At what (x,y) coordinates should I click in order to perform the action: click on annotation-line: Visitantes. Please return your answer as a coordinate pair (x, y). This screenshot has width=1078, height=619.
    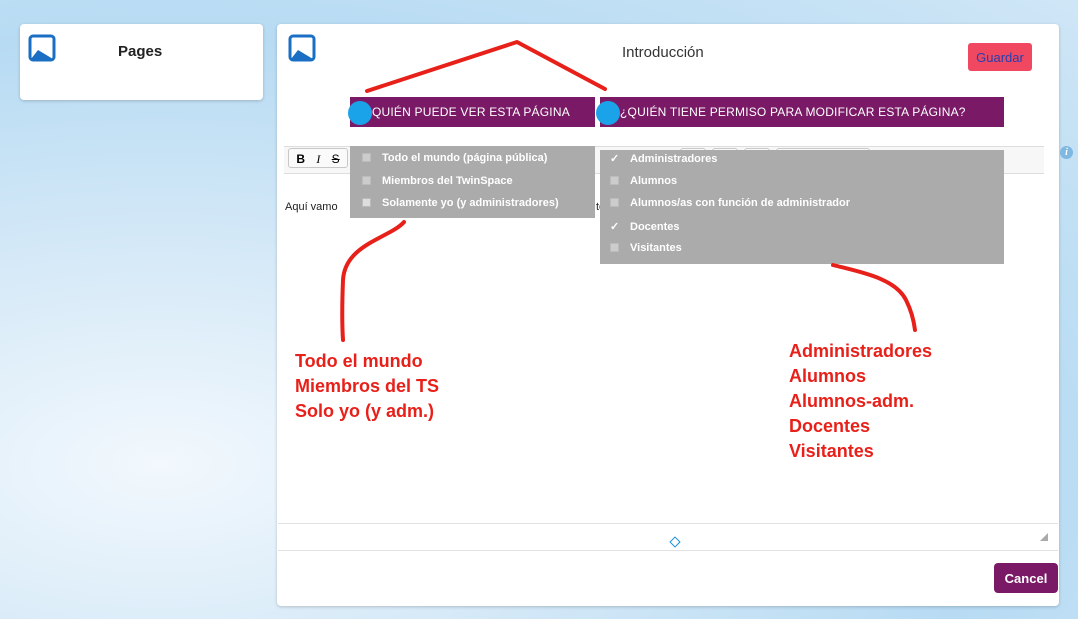
    Looking at the image, I should click on (831, 451).